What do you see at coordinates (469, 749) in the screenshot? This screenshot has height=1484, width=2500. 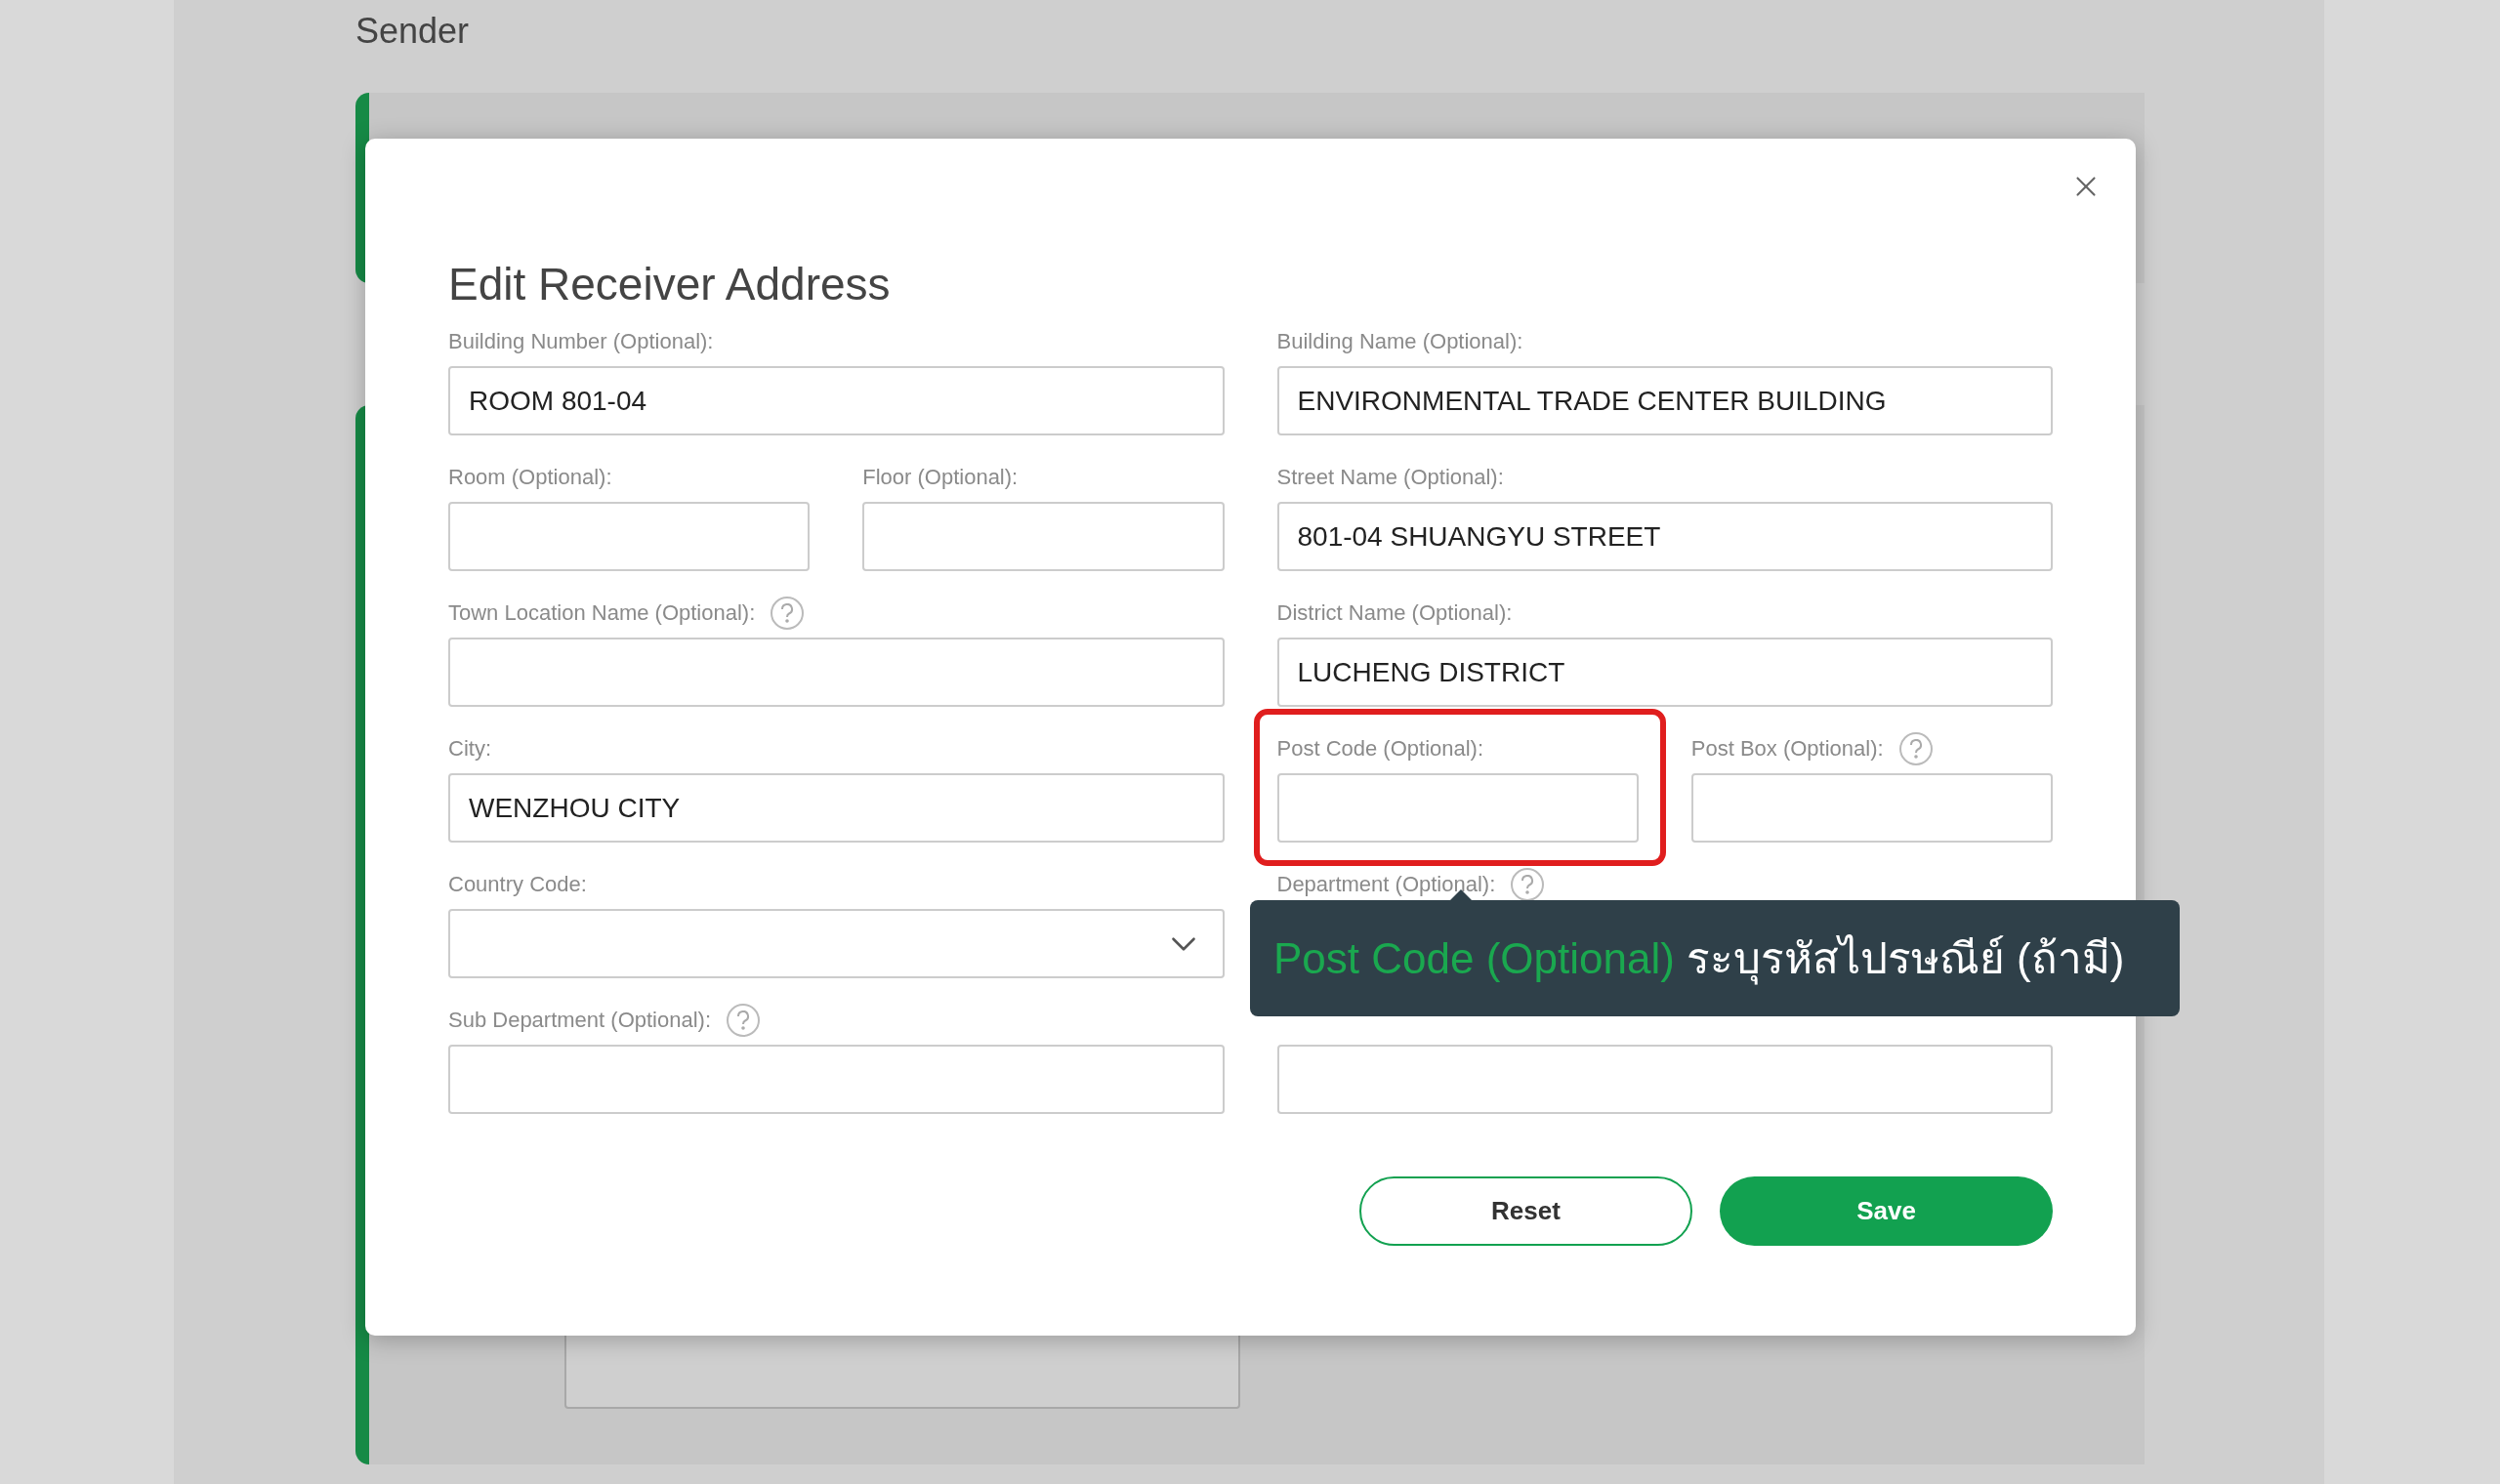 I see `field-label: City:` at bounding box center [469, 749].